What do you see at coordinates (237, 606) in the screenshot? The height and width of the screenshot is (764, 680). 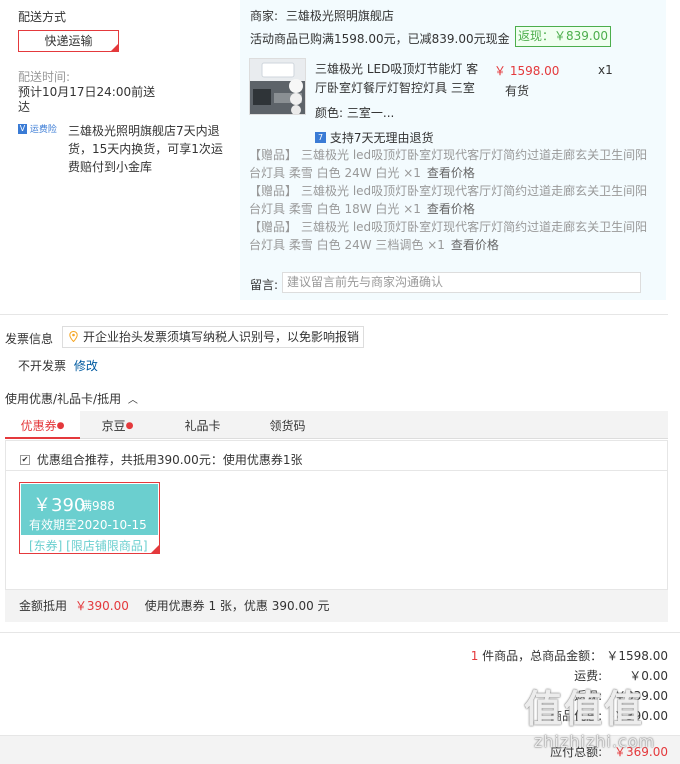 I see `summary-detail: 使用优惠券 1 张，优惠 390.00 元` at bounding box center [237, 606].